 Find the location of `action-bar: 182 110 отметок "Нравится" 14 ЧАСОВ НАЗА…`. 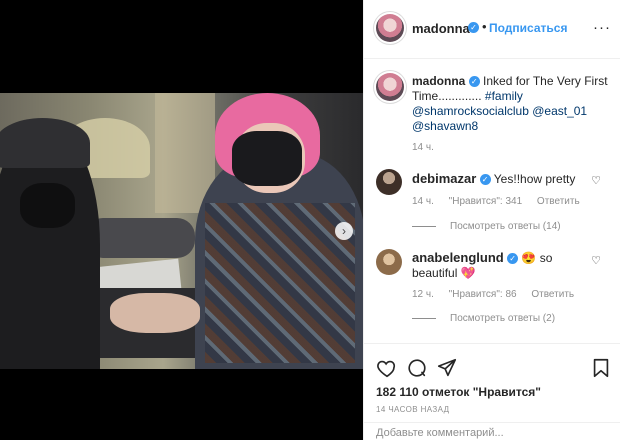

action-bar: 182 110 отметок "Нравится" 14 ЧАСОВ НАЗА… is located at coordinates (492, 392).